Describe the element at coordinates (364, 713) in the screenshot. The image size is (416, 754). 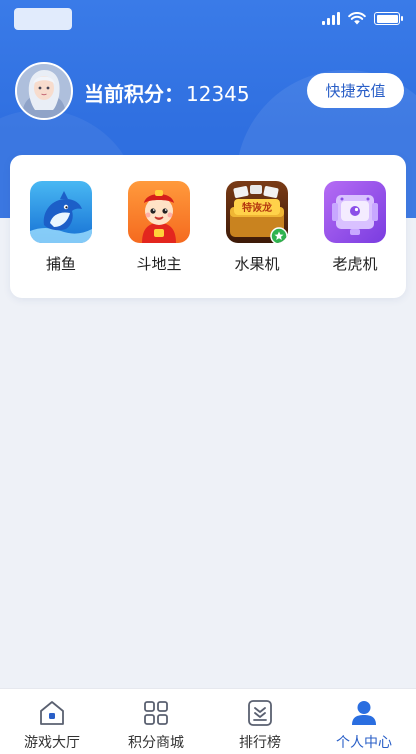
I see `user-icon` at that location.